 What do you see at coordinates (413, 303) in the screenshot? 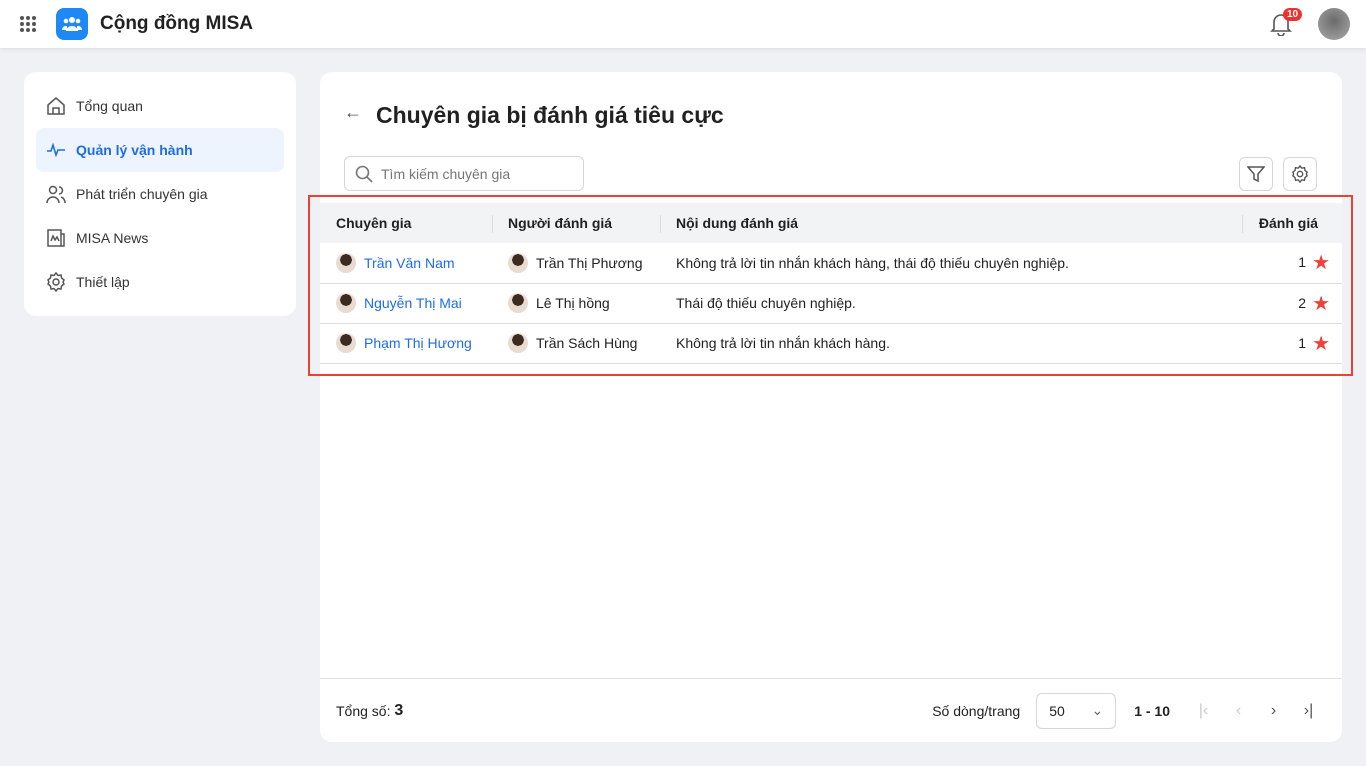
I see `expert-link: Nguyễn Thị Mai` at bounding box center [413, 303].